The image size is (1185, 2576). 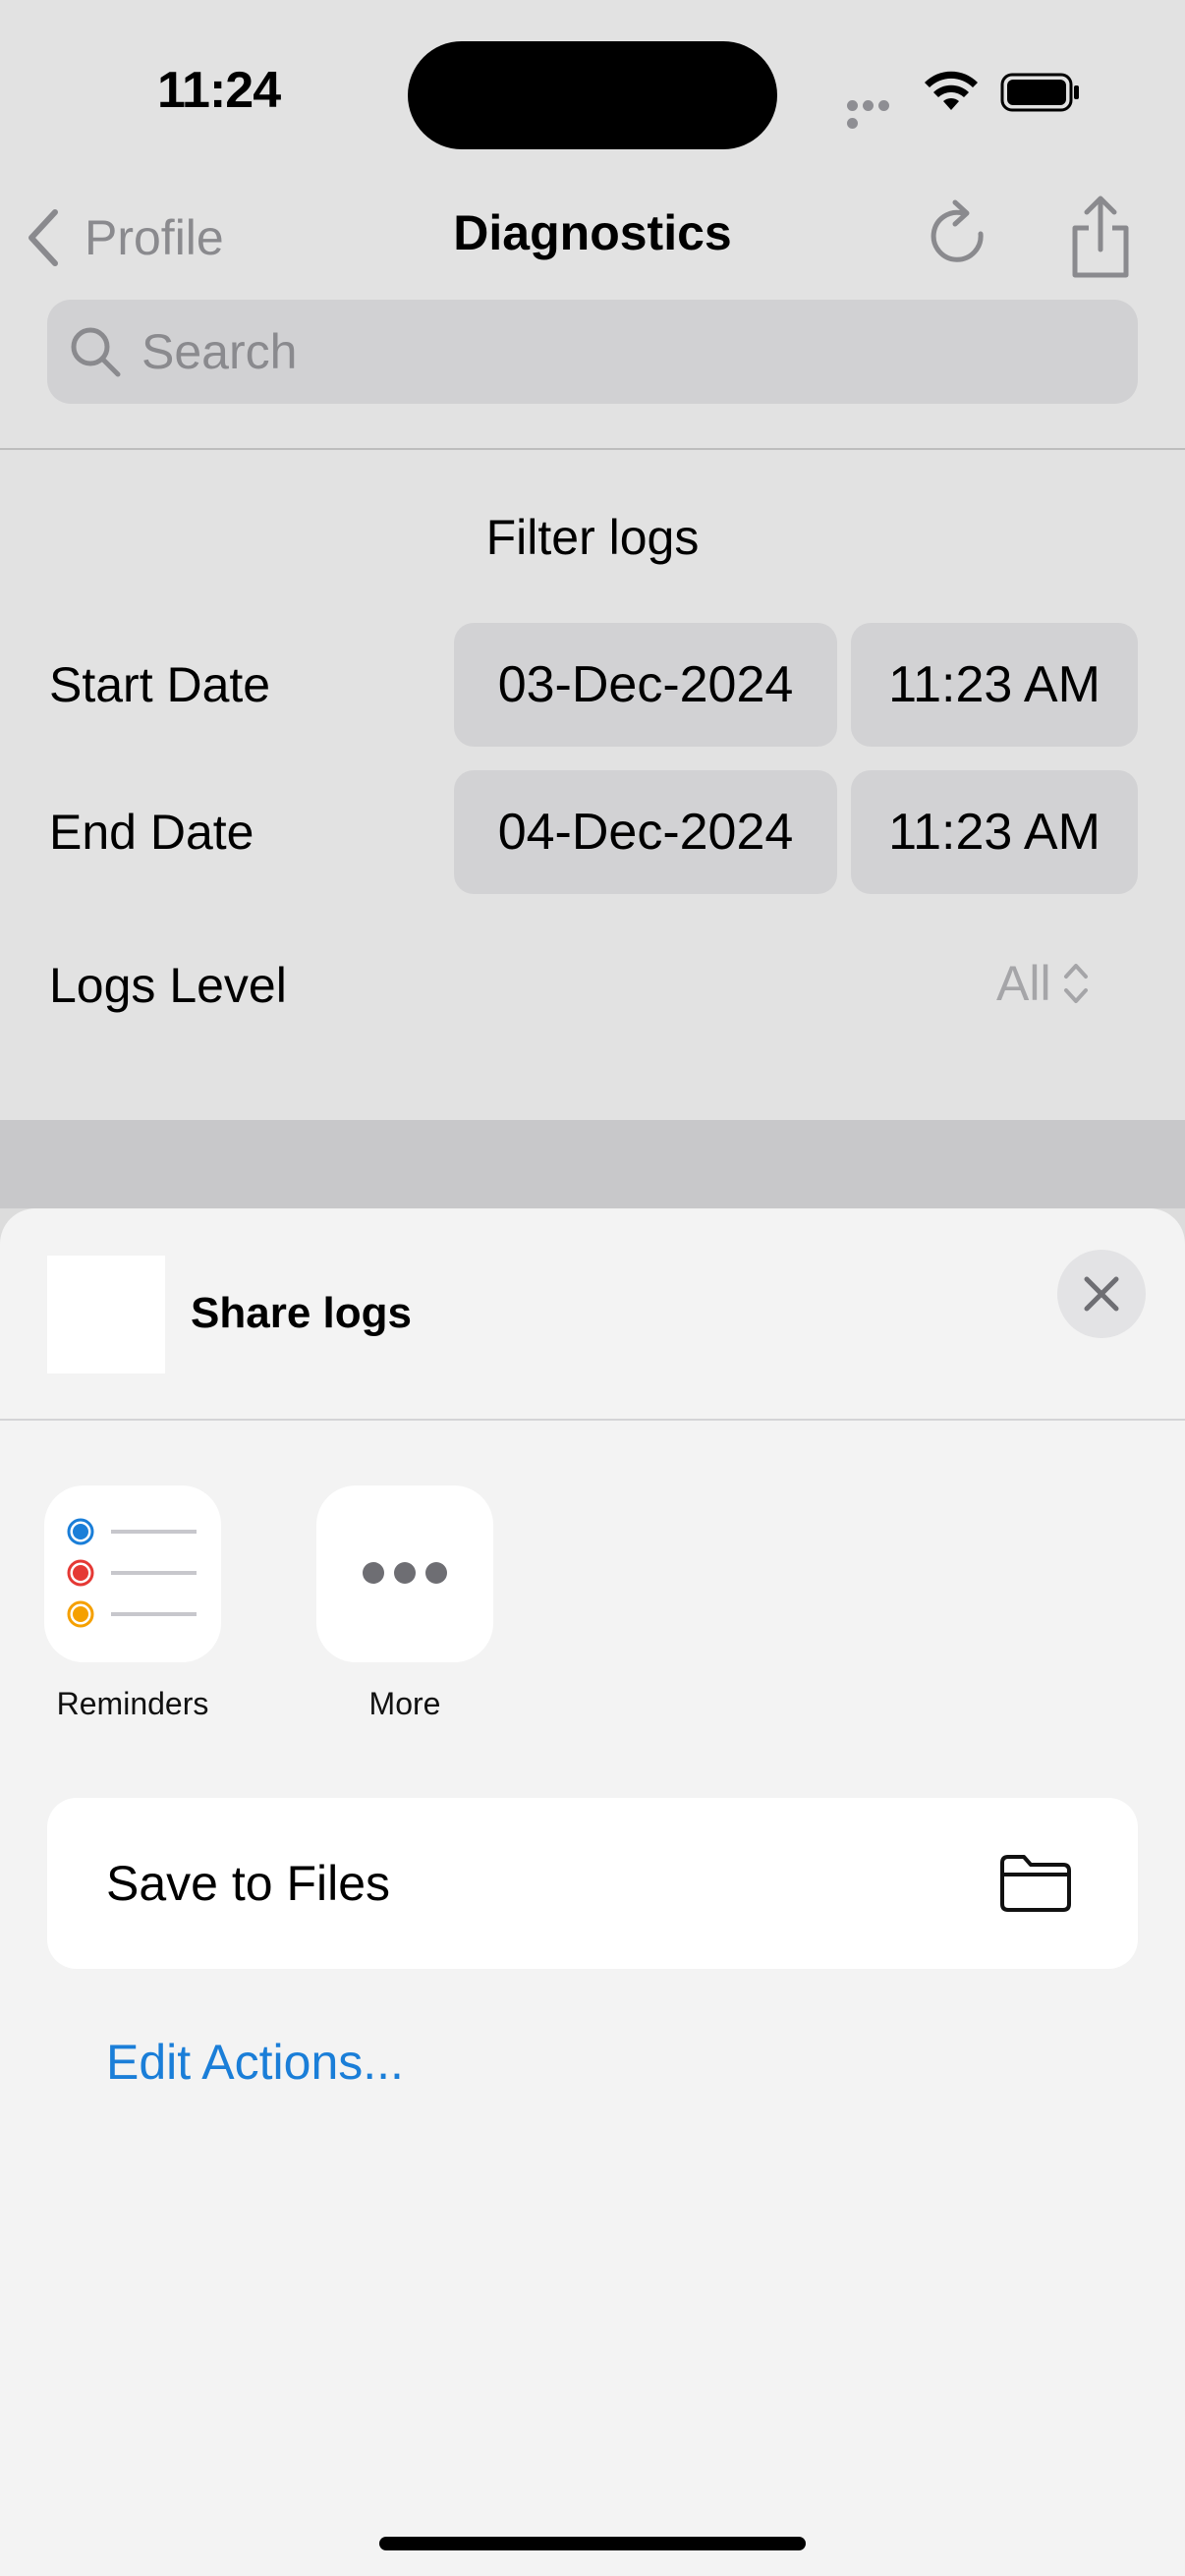 I want to click on share-app-label: Reminders, so click(x=133, y=1703).